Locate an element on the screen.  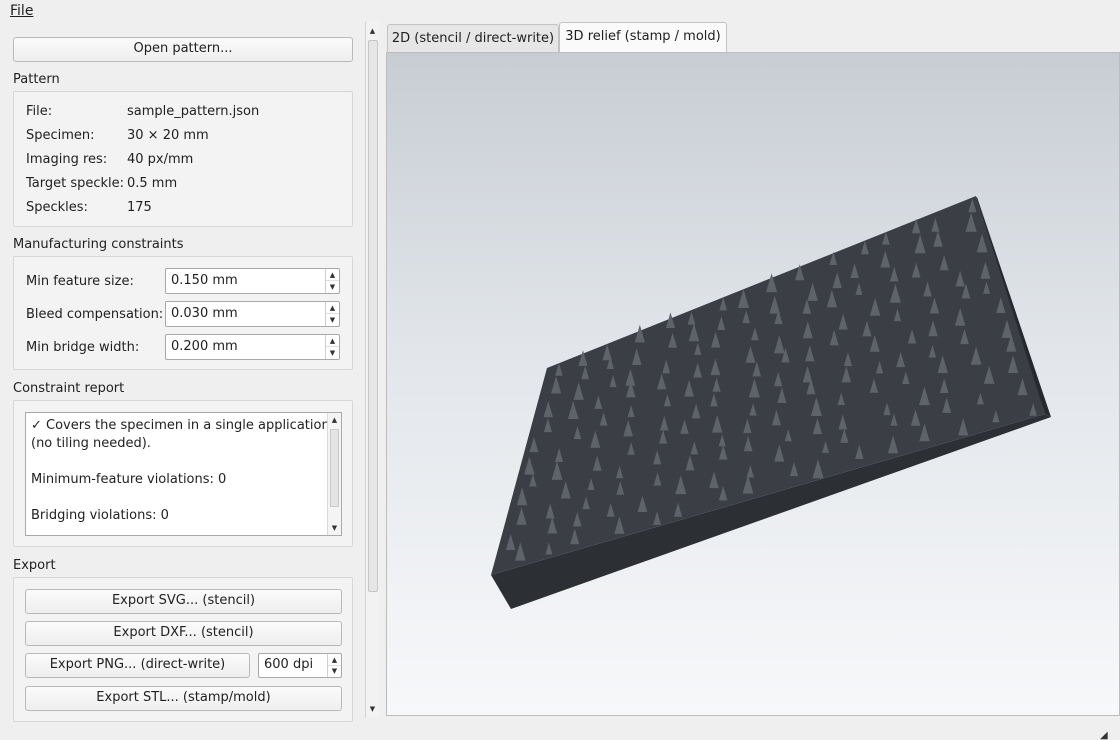
constraints-section-title: Manufacturing constraints is located at coordinates (98, 244).